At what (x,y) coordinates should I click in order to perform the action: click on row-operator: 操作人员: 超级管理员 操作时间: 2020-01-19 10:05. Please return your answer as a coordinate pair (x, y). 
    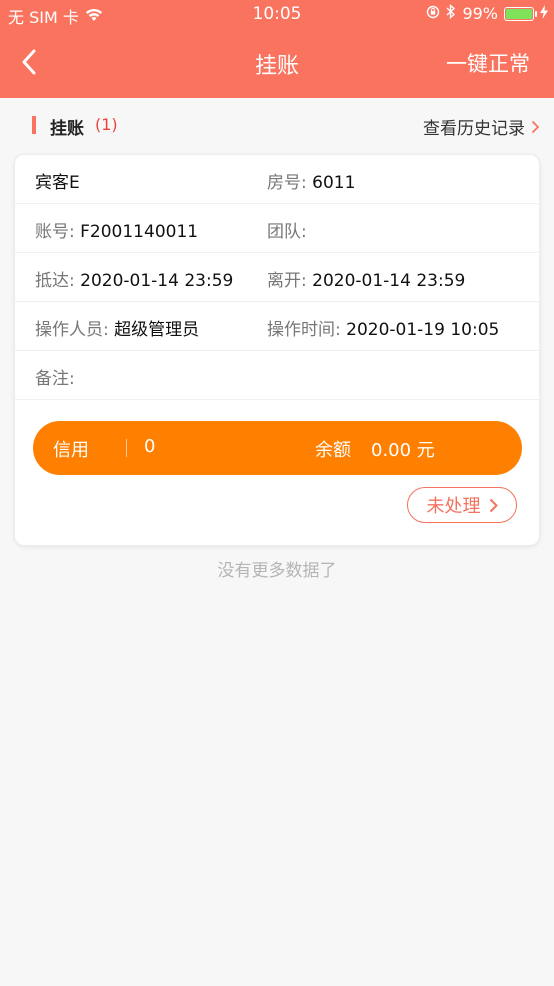
    Looking at the image, I should click on (278, 326).